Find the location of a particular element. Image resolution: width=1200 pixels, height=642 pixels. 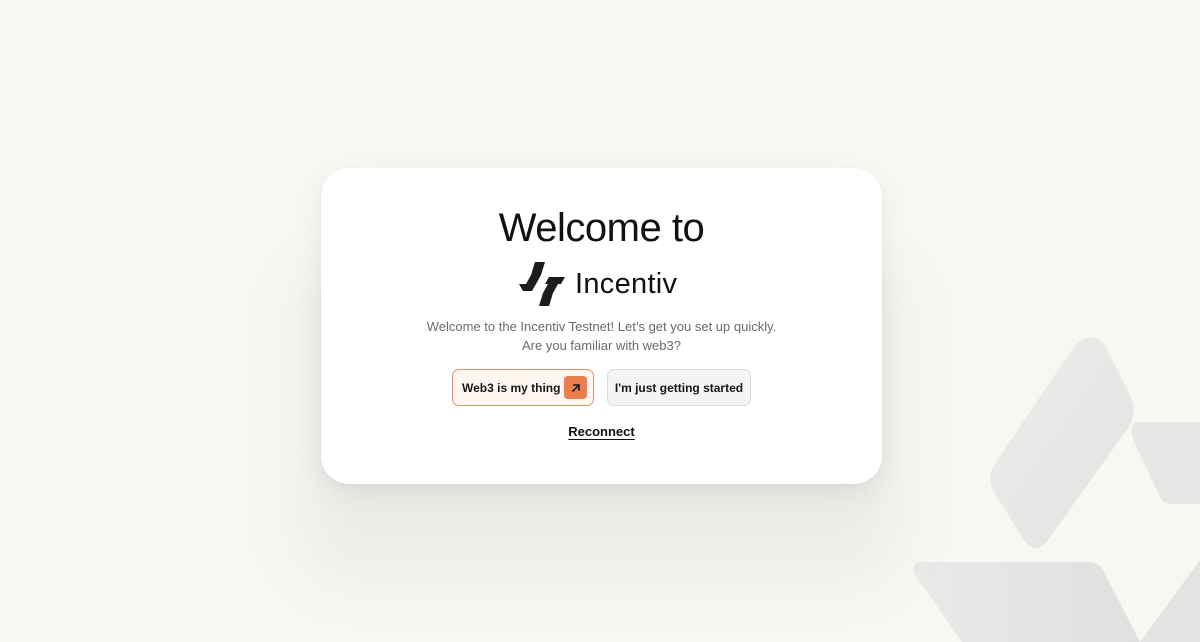

web3-experienced-button: Web3 is my thing is located at coordinates (523, 387).